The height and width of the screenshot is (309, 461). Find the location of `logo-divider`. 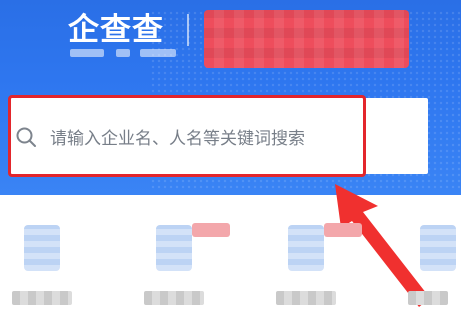

logo-divider is located at coordinates (188, 30).